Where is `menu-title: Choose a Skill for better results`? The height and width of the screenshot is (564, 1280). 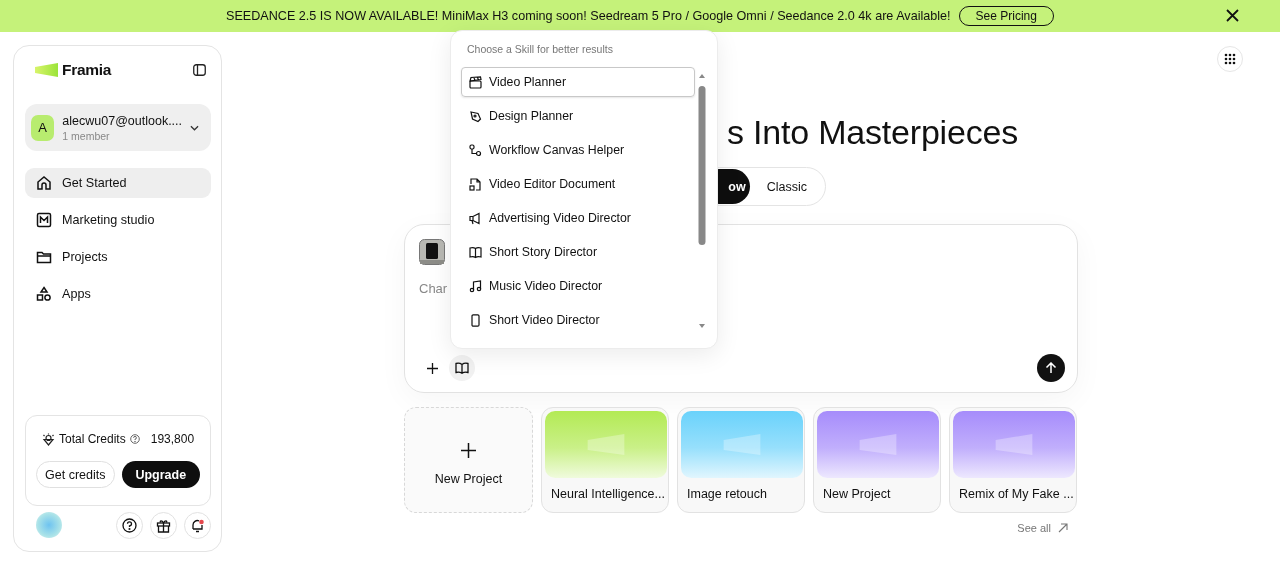
menu-title: Choose a Skill for better results is located at coordinates (540, 49).